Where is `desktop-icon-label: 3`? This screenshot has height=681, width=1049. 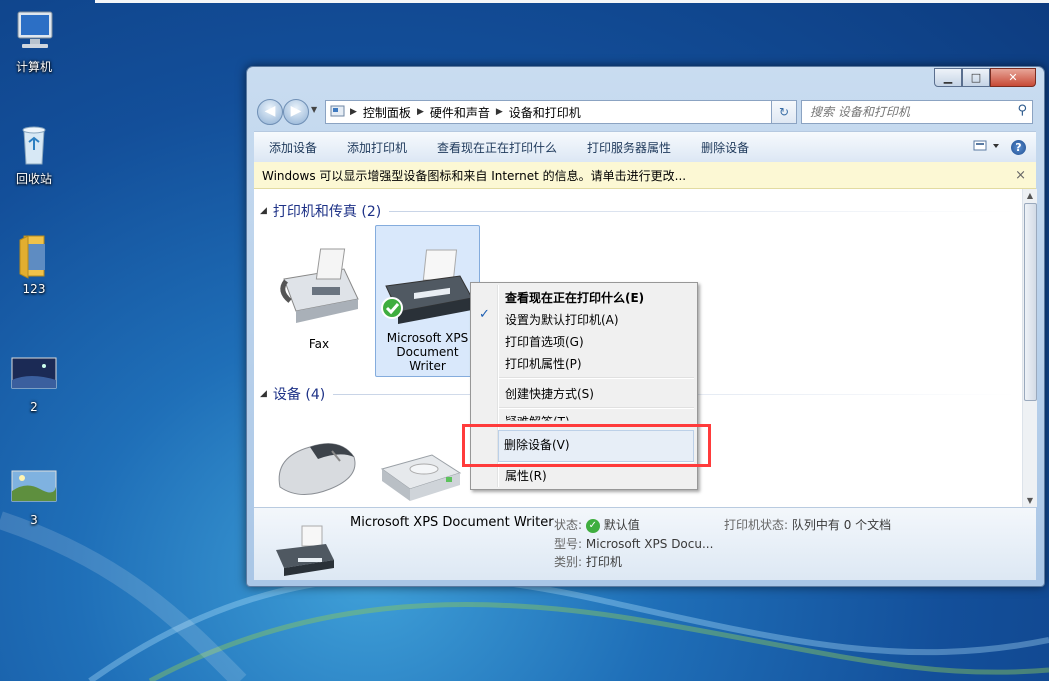
desktop-icon-label: 3 is located at coordinates (34, 520).